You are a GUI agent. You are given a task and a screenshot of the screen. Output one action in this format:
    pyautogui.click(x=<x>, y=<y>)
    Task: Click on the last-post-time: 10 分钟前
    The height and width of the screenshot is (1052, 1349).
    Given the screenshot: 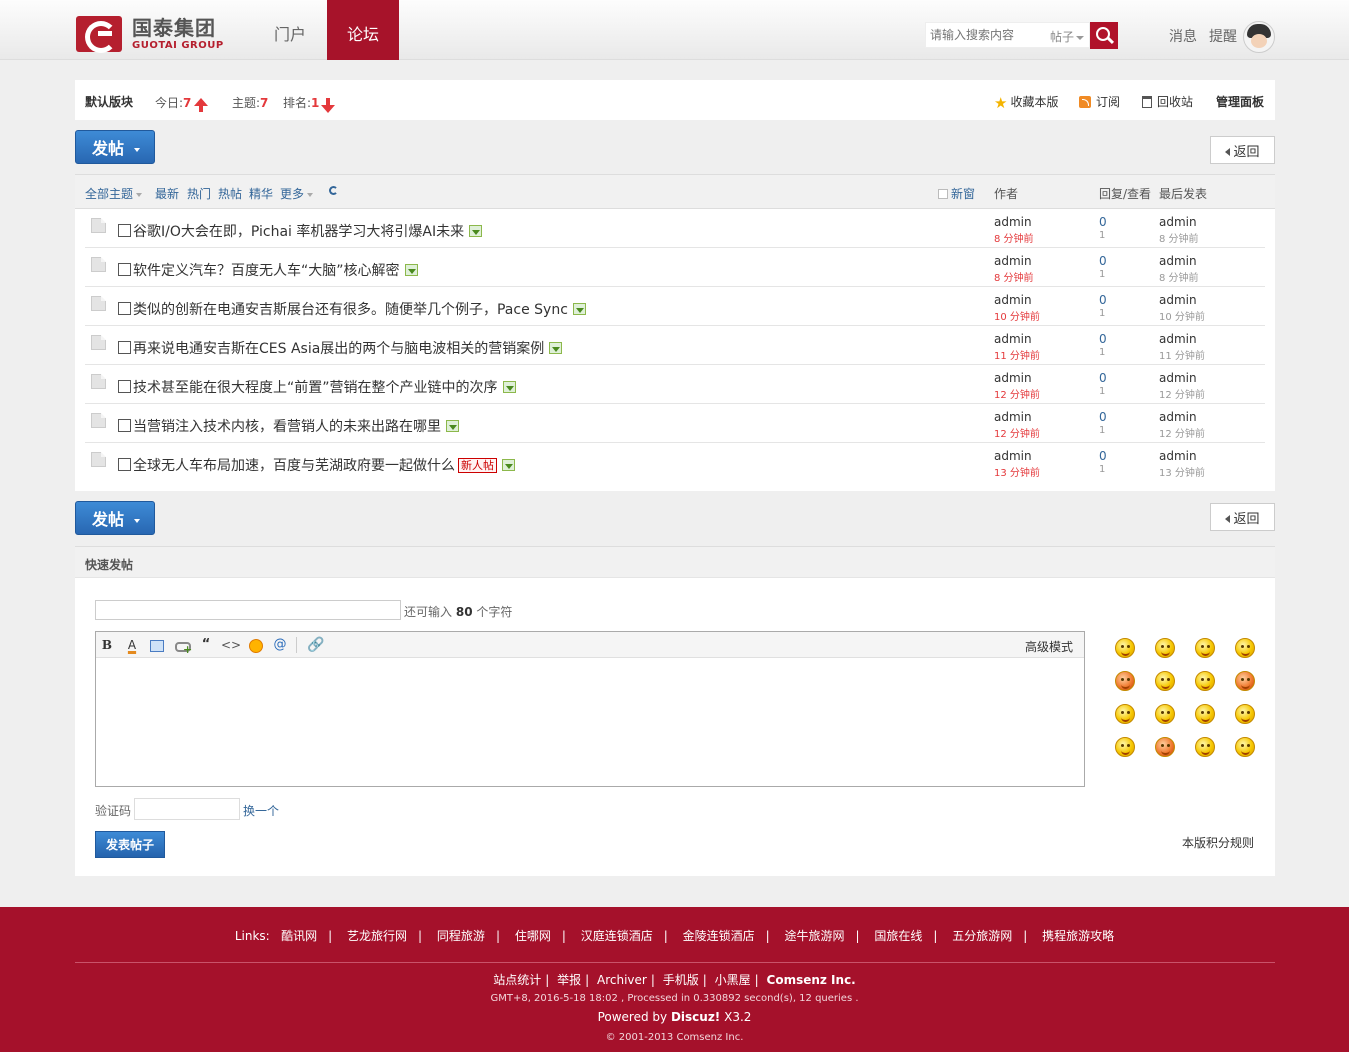 What is the action you would take?
    pyautogui.click(x=1182, y=315)
    